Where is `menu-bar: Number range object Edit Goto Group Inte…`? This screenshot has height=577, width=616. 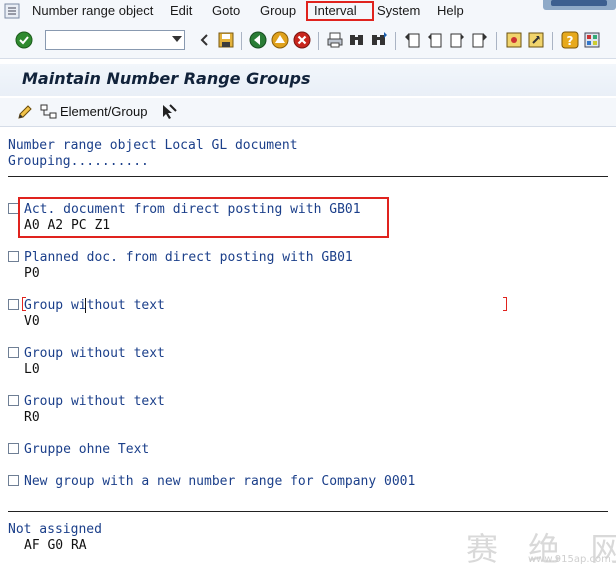
menu-bar: Number range object Edit Goto Group Inte… is located at coordinates (308, 12).